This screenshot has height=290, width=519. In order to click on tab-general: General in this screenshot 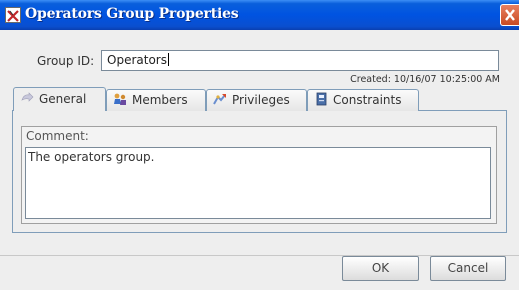, I will do `click(59, 99)`.